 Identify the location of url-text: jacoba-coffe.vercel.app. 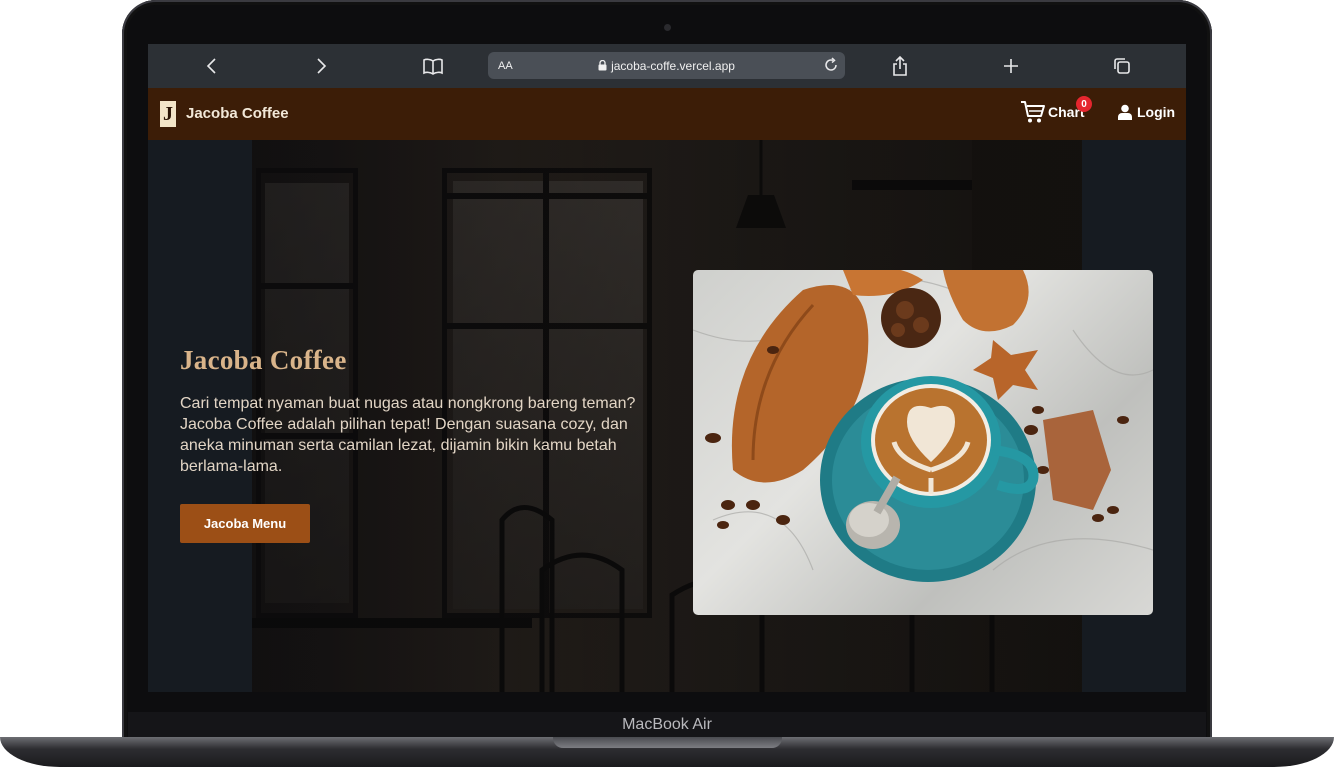
(666, 66).